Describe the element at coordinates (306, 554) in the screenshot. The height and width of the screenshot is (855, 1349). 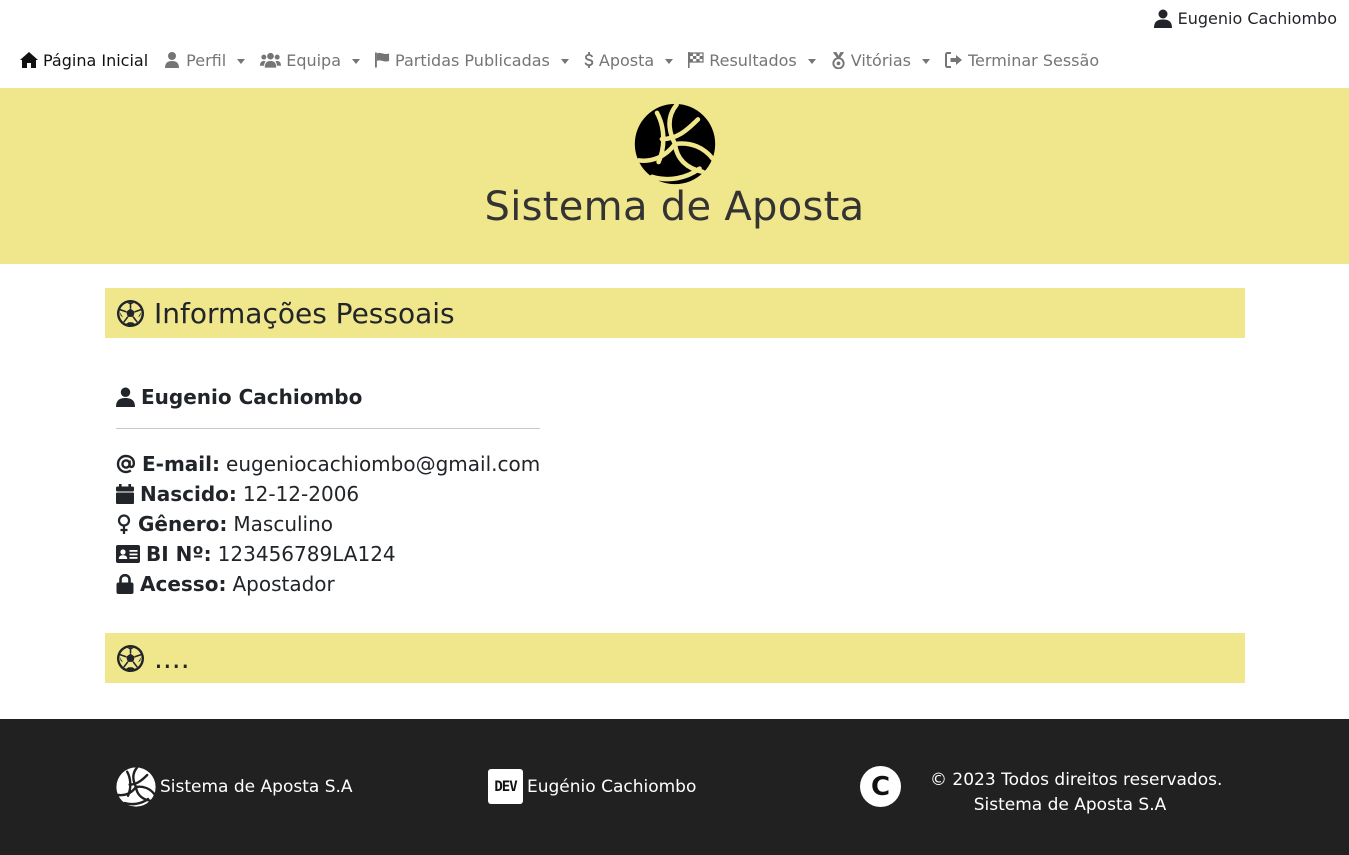
I see `info-value-id: 123456789LA124` at that location.